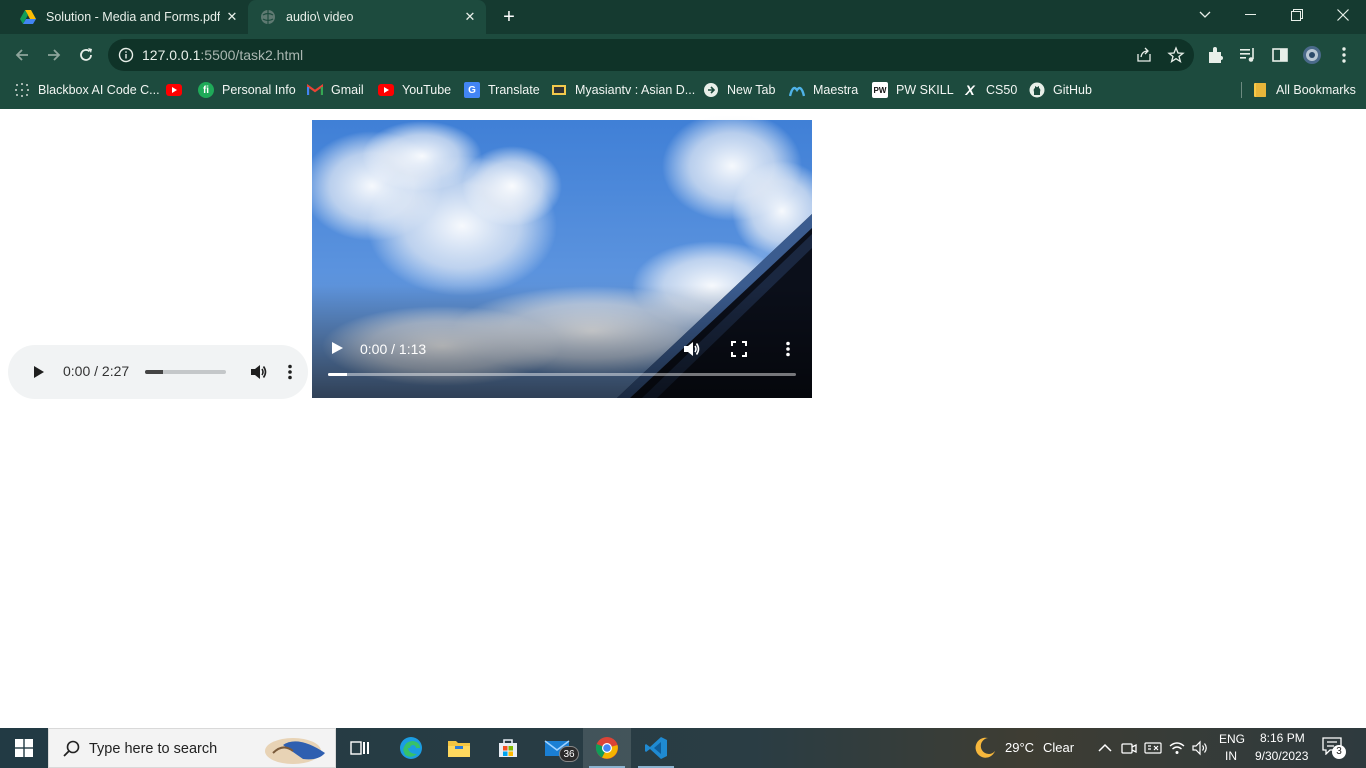 This screenshot has width=1366, height=768. What do you see at coordinates (985, 748) in the screenshot?
I see `moon-weather-icon` at bounding box center [985, 748].